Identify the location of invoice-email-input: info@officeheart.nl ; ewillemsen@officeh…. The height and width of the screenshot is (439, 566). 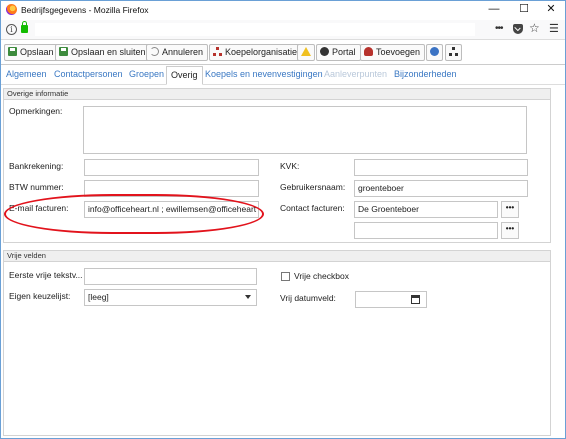
(171, 209).